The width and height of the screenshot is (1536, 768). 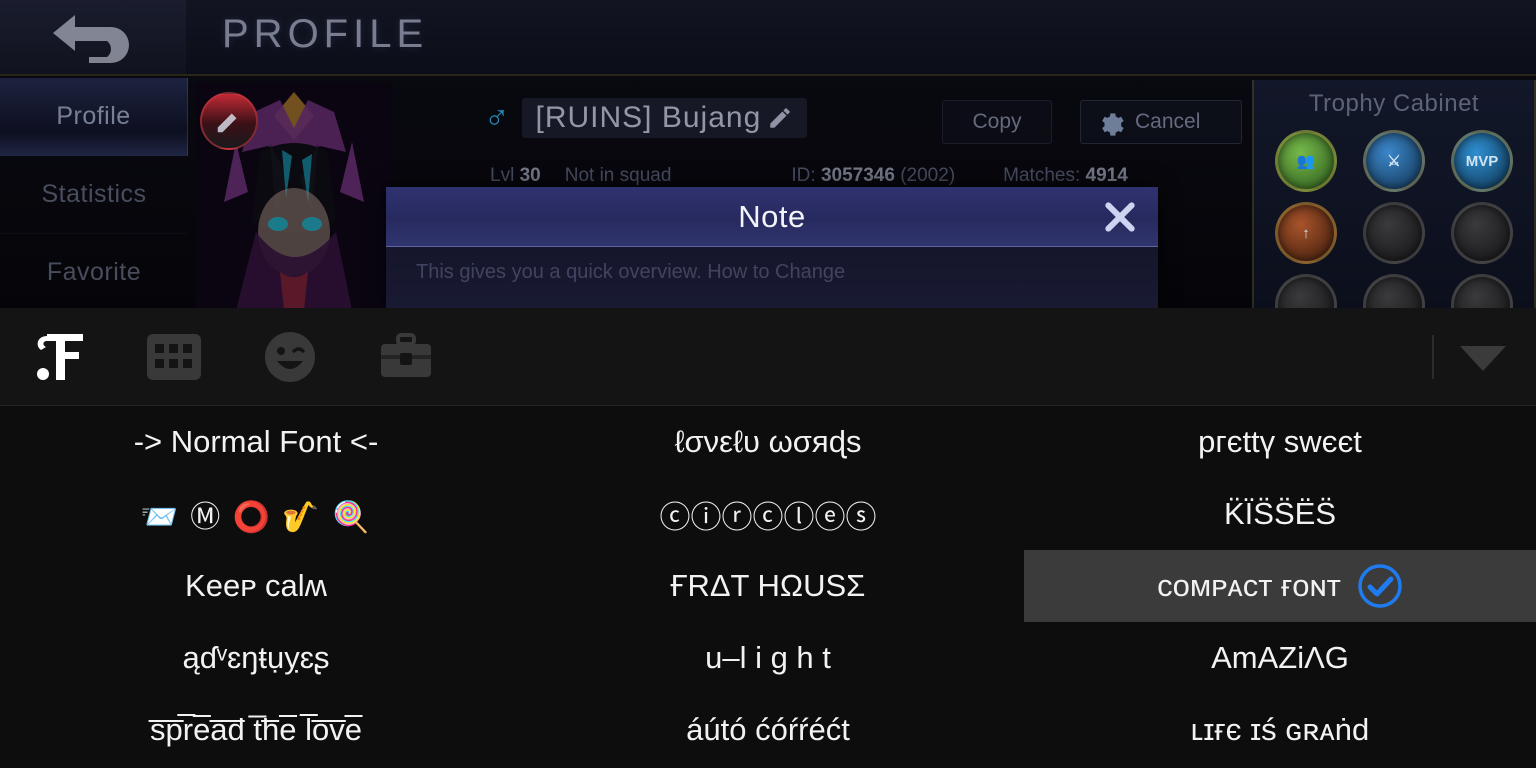 What do you see at coordinates (1483, 357) in the screenshot?
I see `chevron-down-icon` at bounding box center [1483, 357].